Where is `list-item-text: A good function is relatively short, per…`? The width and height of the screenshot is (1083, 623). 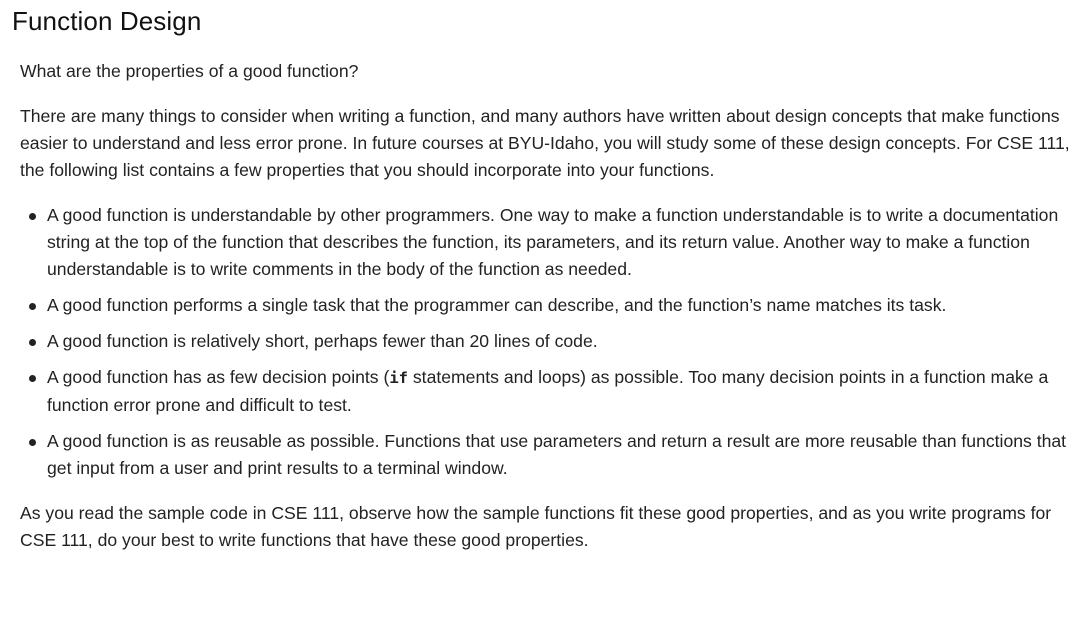 list-item-text: A good function is relatively short, per… is located at coordinates (322, 341).